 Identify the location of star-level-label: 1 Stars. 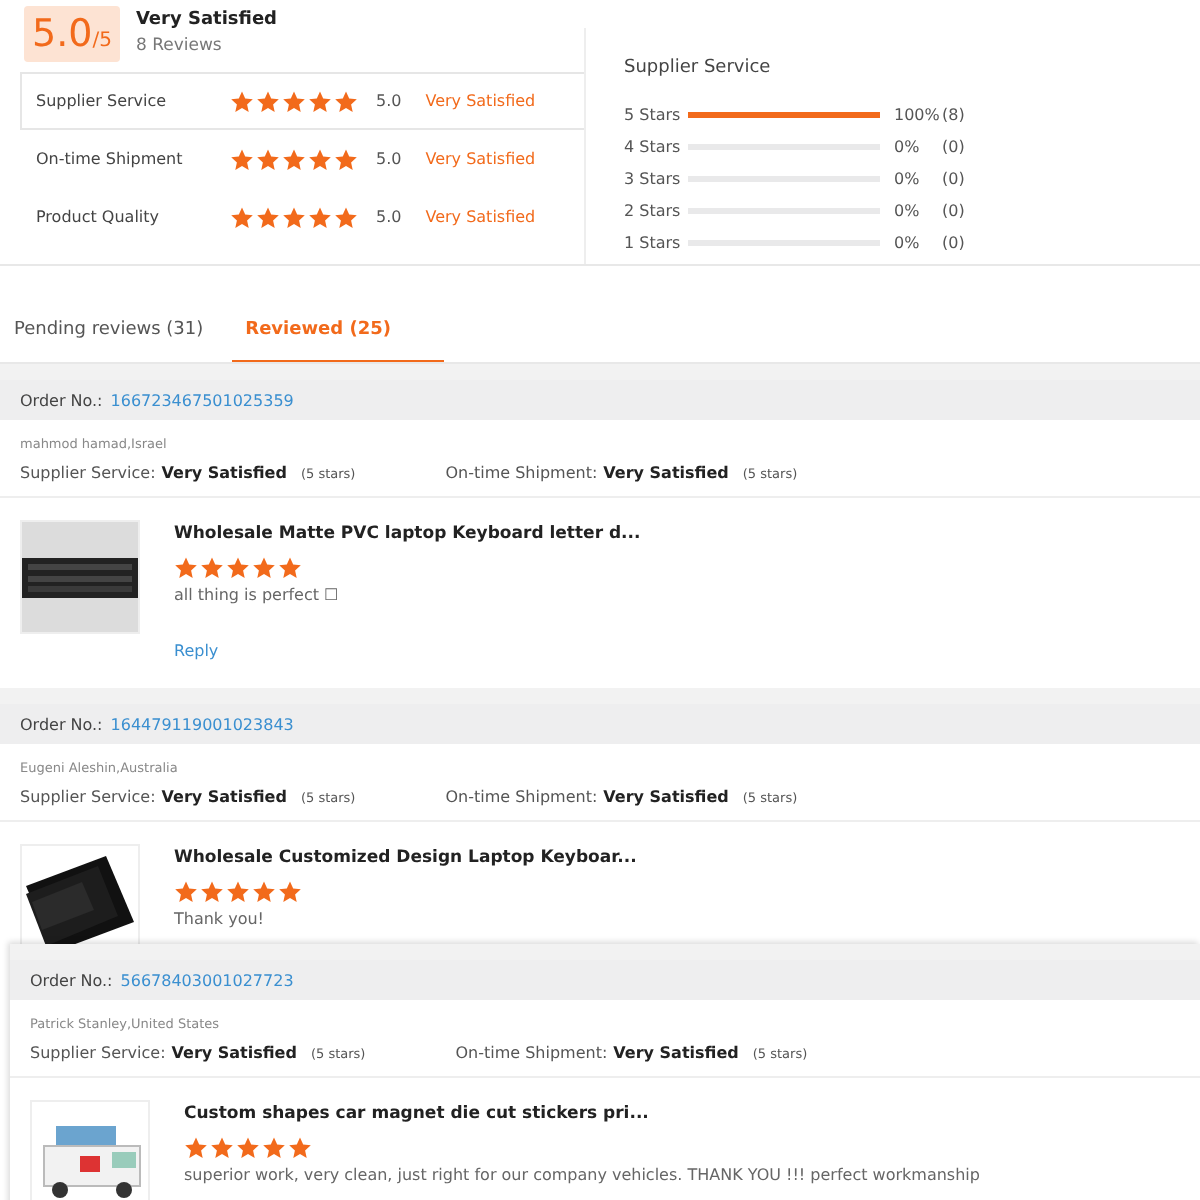
(653, 242).